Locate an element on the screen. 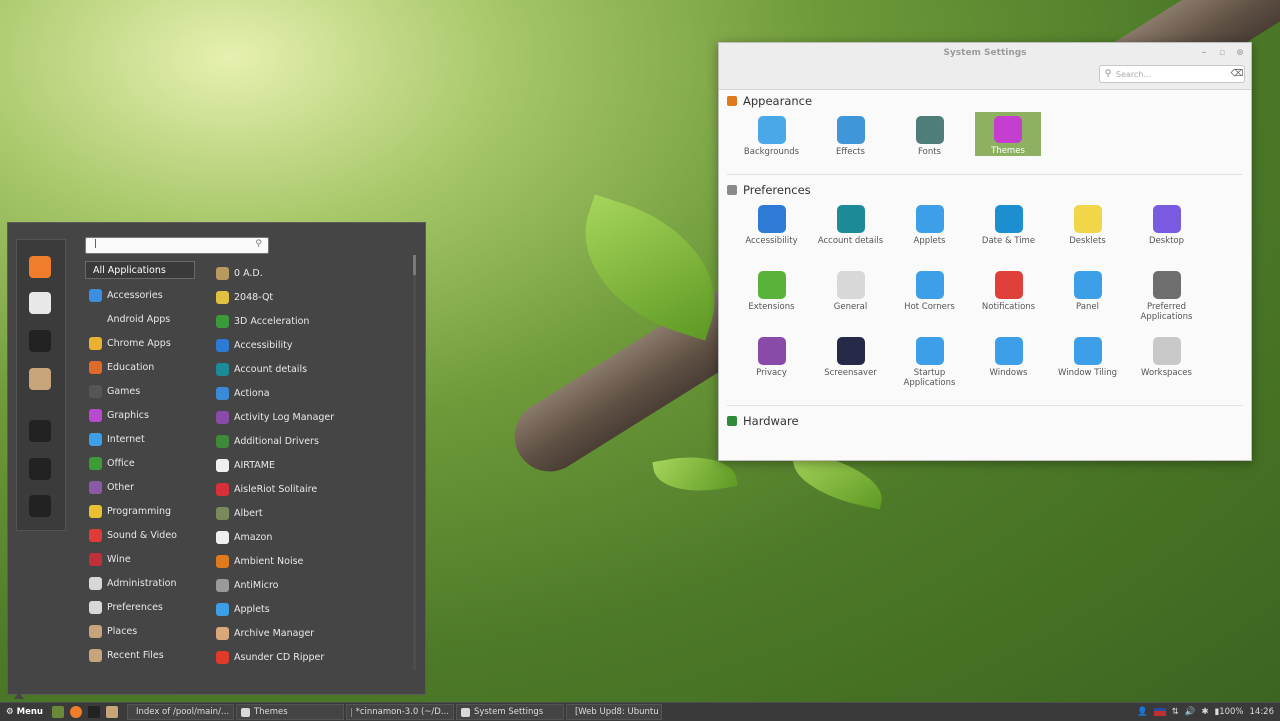 This screenshot has height=721, width=1280. power-icon is located at coordinates (40, 506).